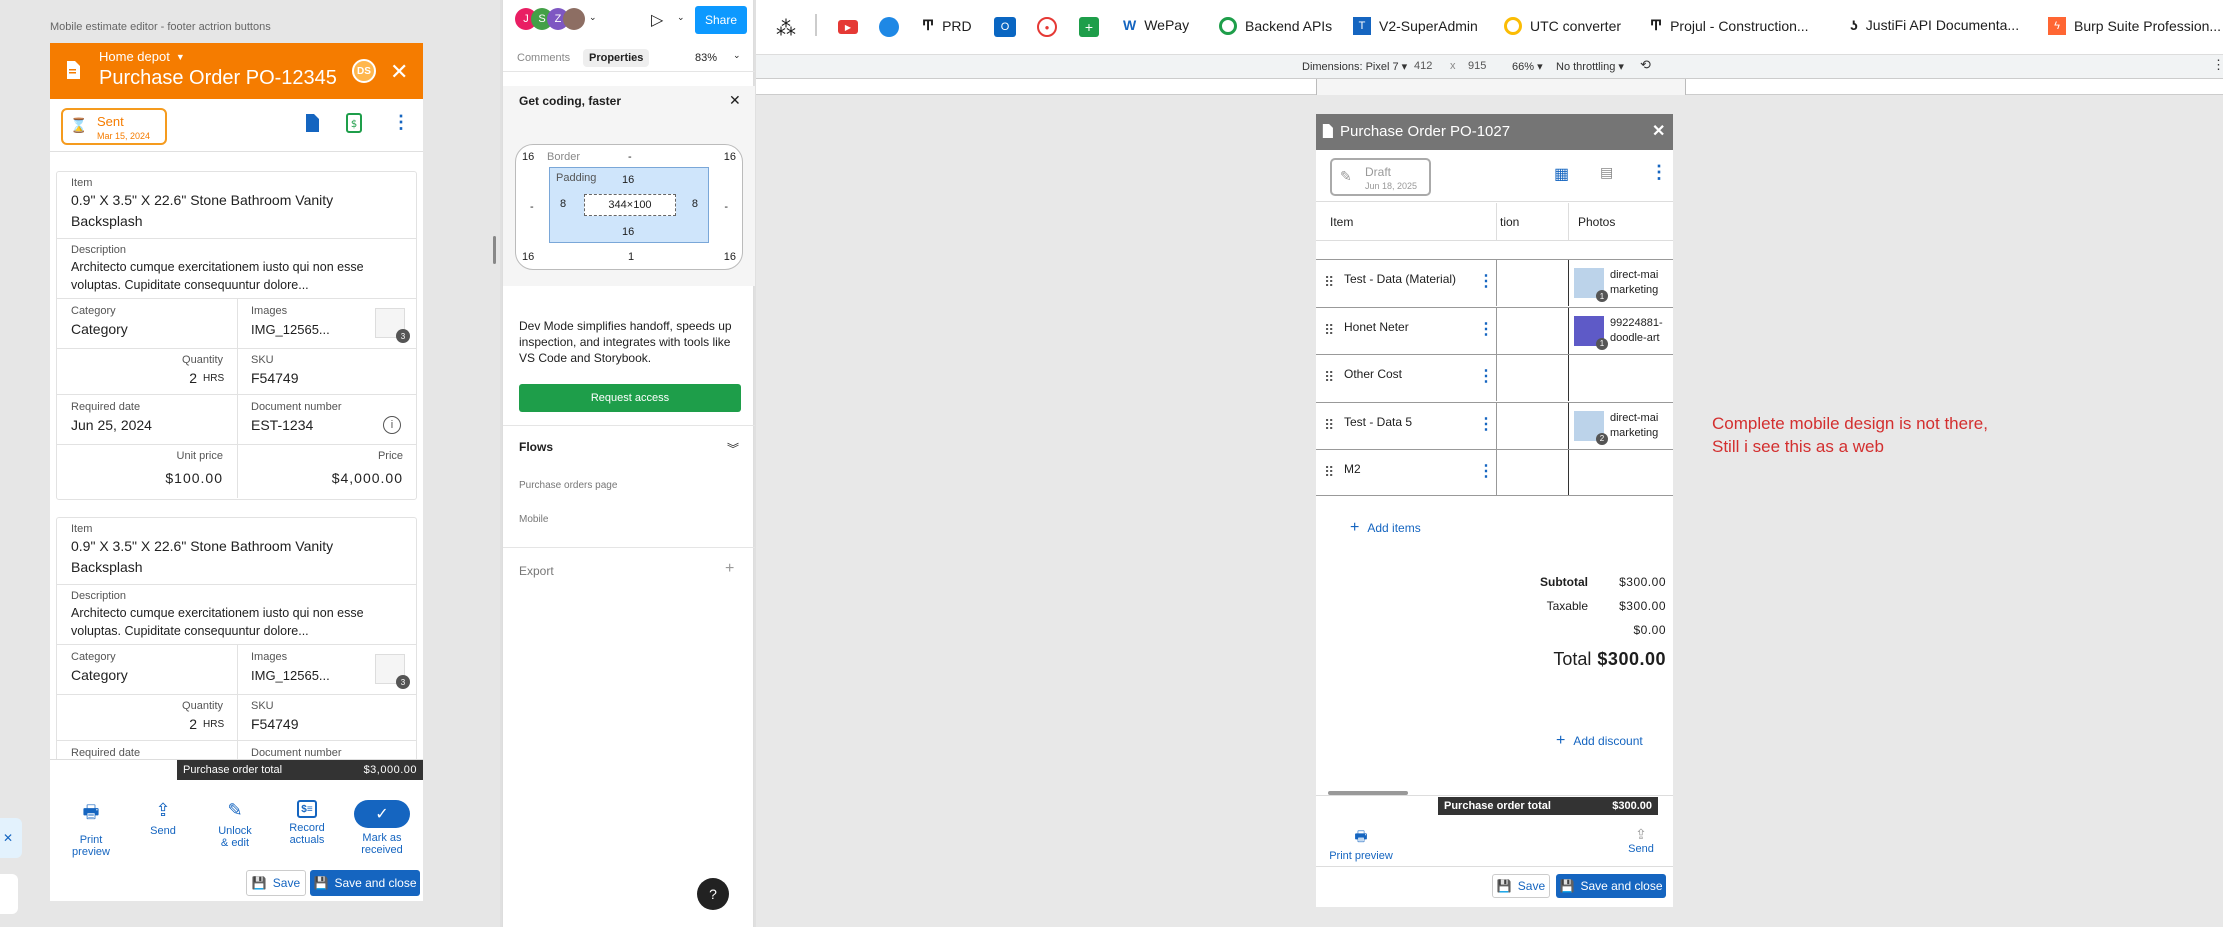 Image resolution: width=2223 pixels, height=927 pixels. I want to click on status-badge: ⌛ Sent Mar 15, 2024, so click(114, 126).